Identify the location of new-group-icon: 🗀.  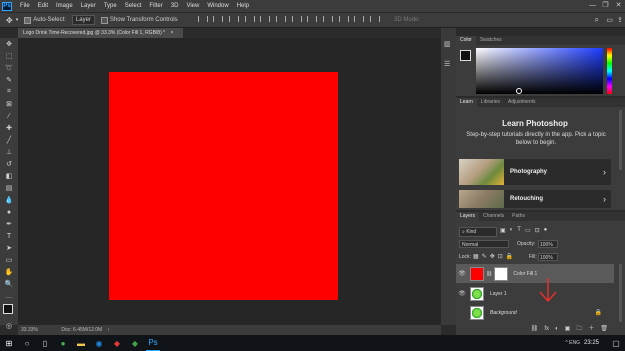
(579, 329).